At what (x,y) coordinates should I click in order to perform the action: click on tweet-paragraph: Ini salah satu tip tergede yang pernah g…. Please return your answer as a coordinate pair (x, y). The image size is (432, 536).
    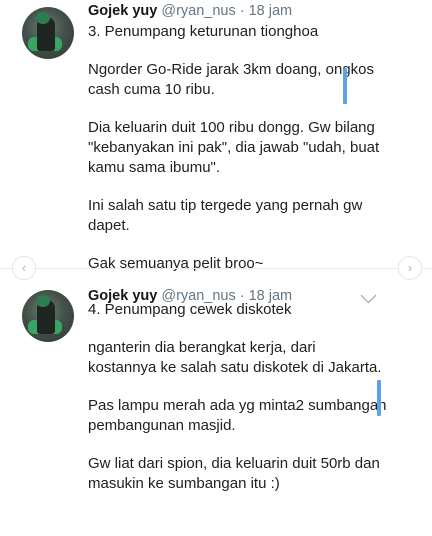
    Looking at the image, I should click on (225, 215).